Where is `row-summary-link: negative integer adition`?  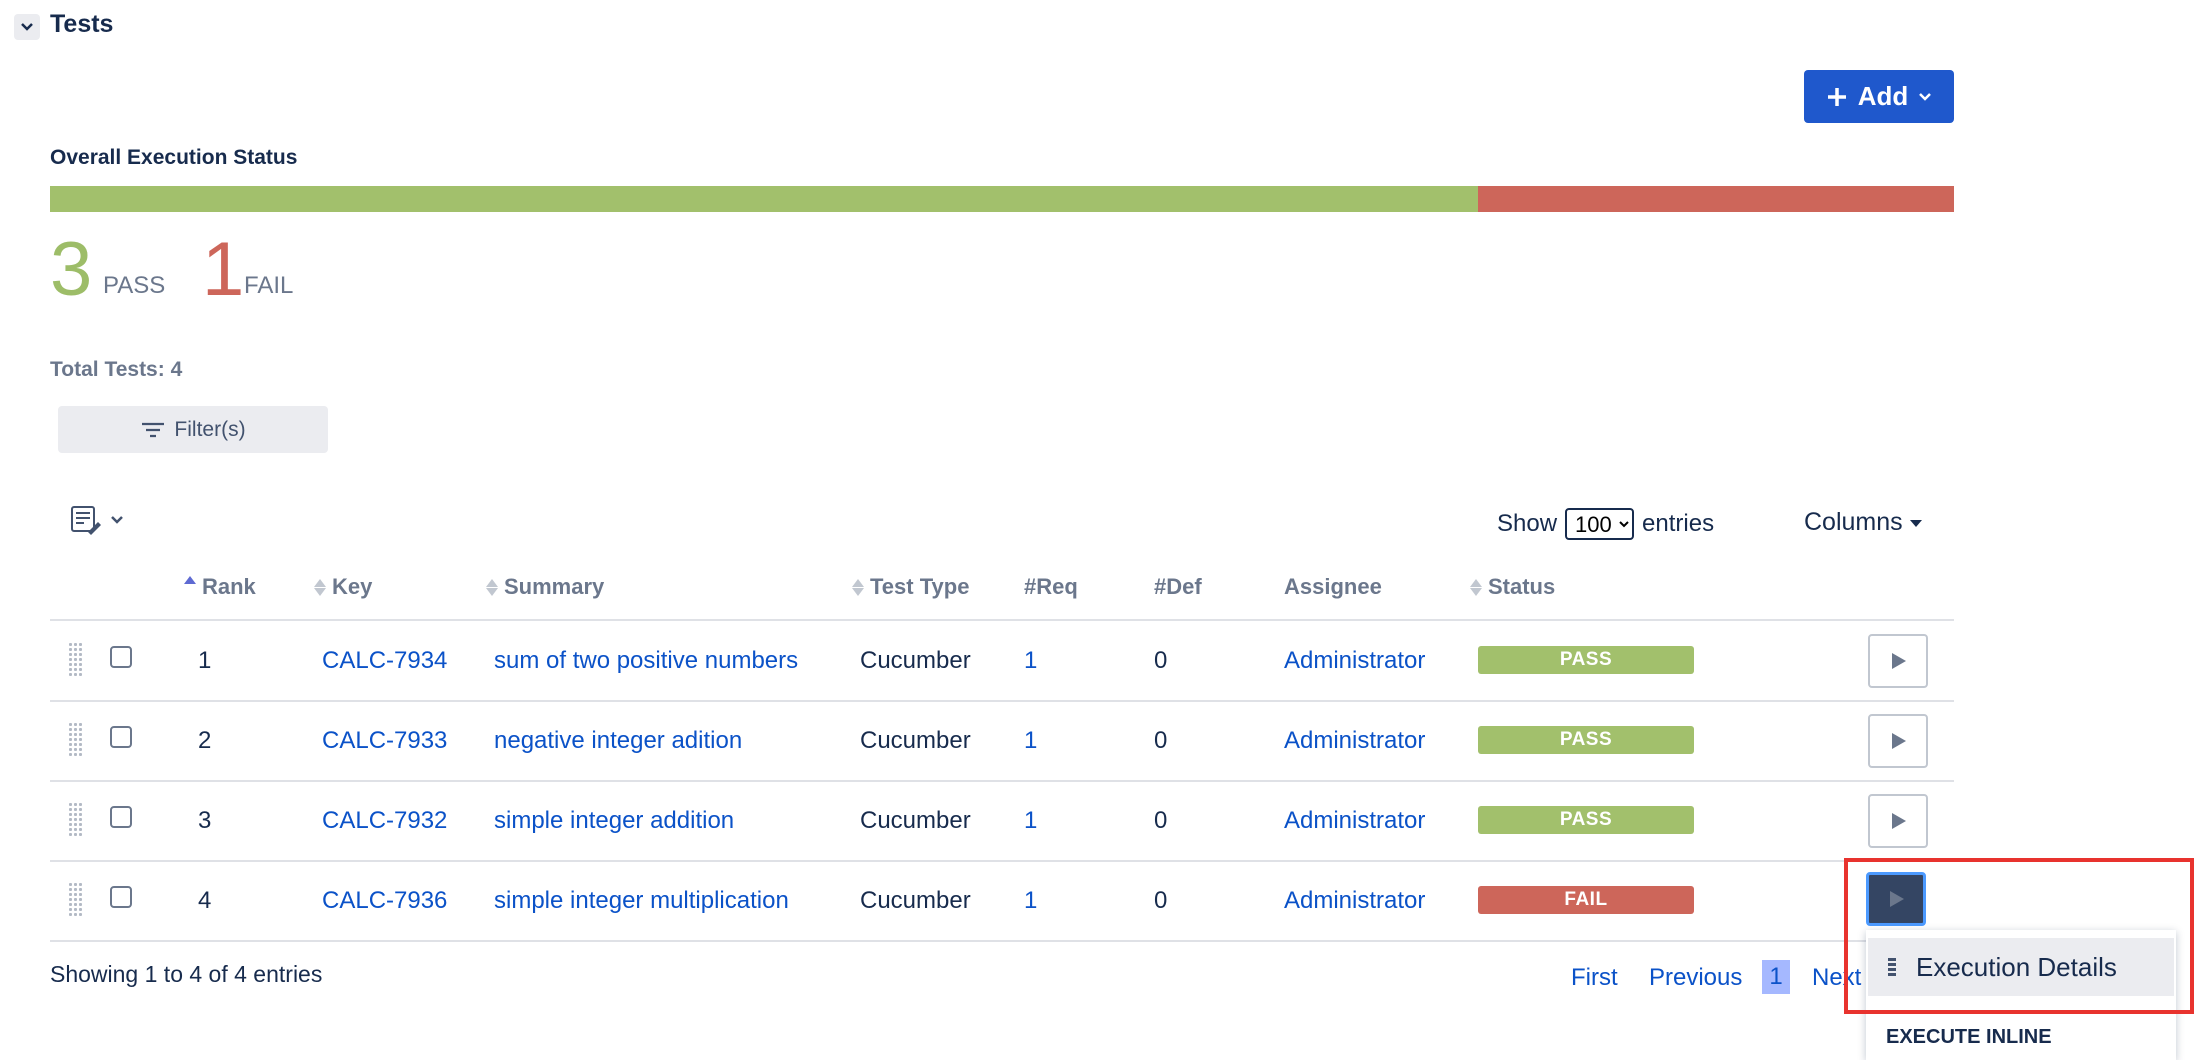 row-summary-link: negative integer adition is located at coordinates (618, 741).